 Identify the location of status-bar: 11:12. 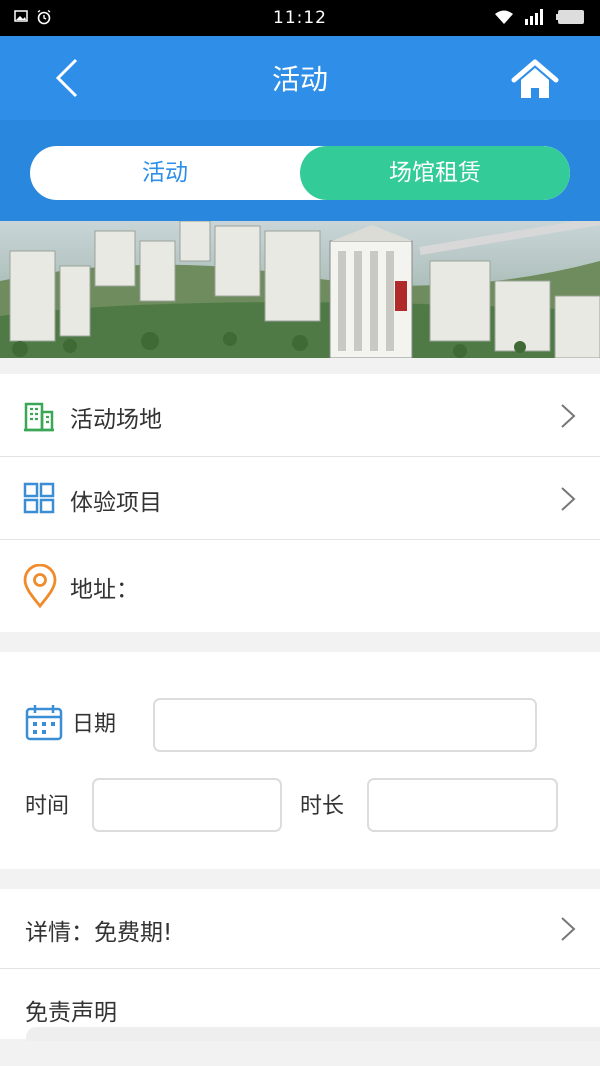
(300, 18).